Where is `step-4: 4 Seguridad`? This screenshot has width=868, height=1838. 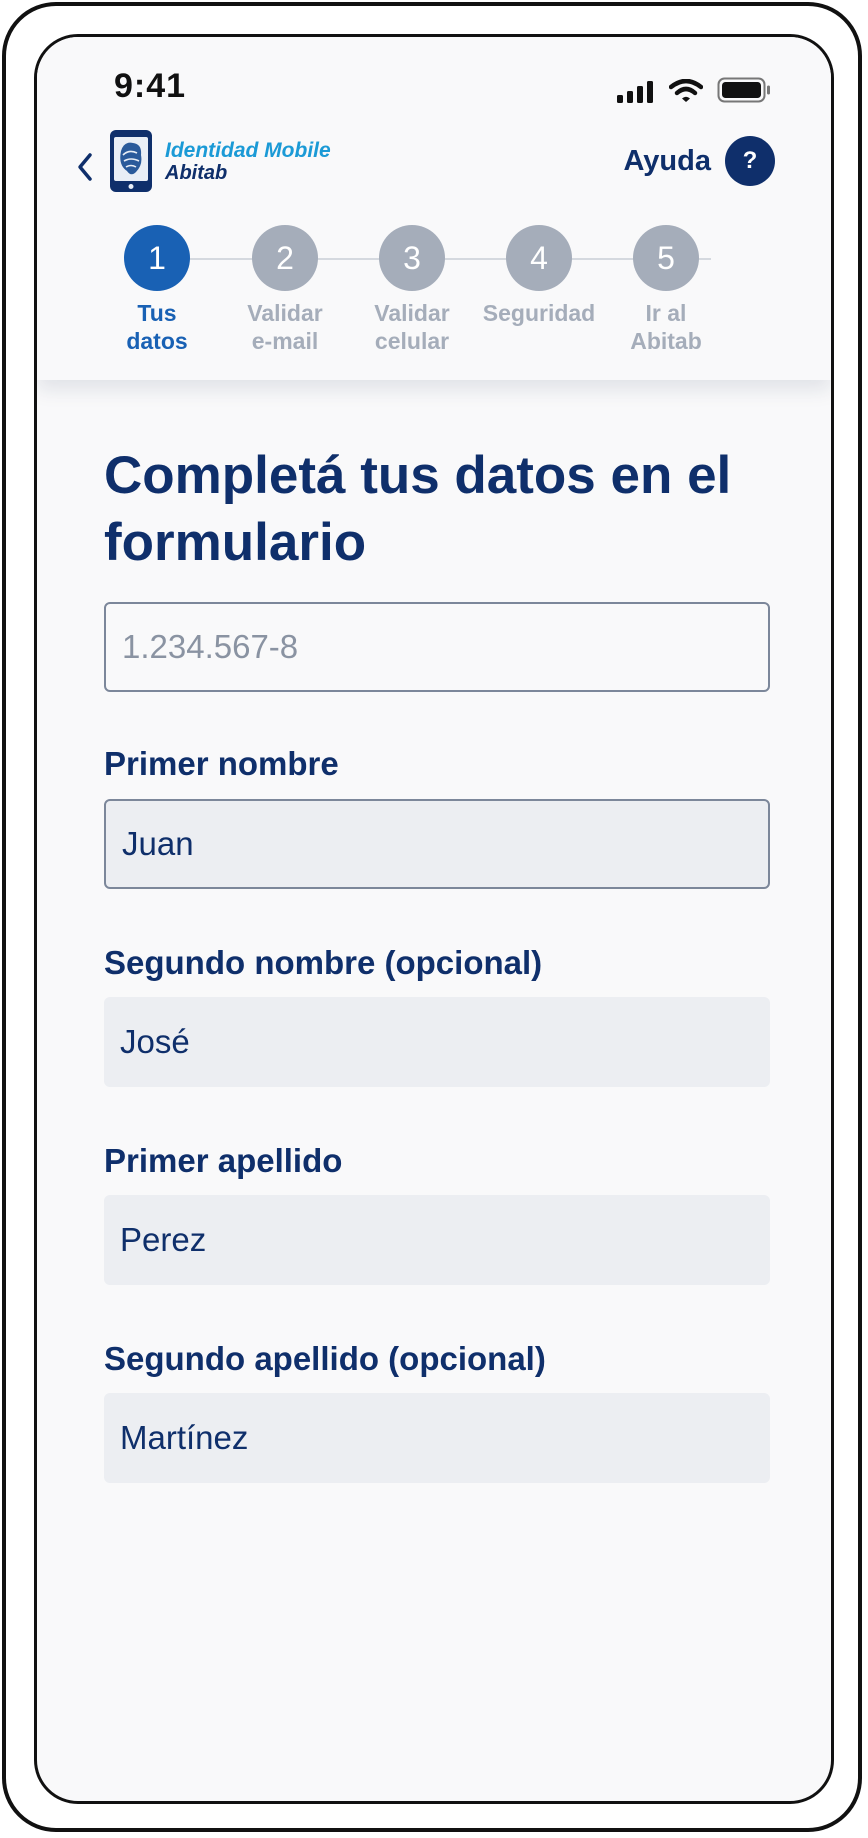
step-4: 4 Seguridad is located at coordinates (539, 276).